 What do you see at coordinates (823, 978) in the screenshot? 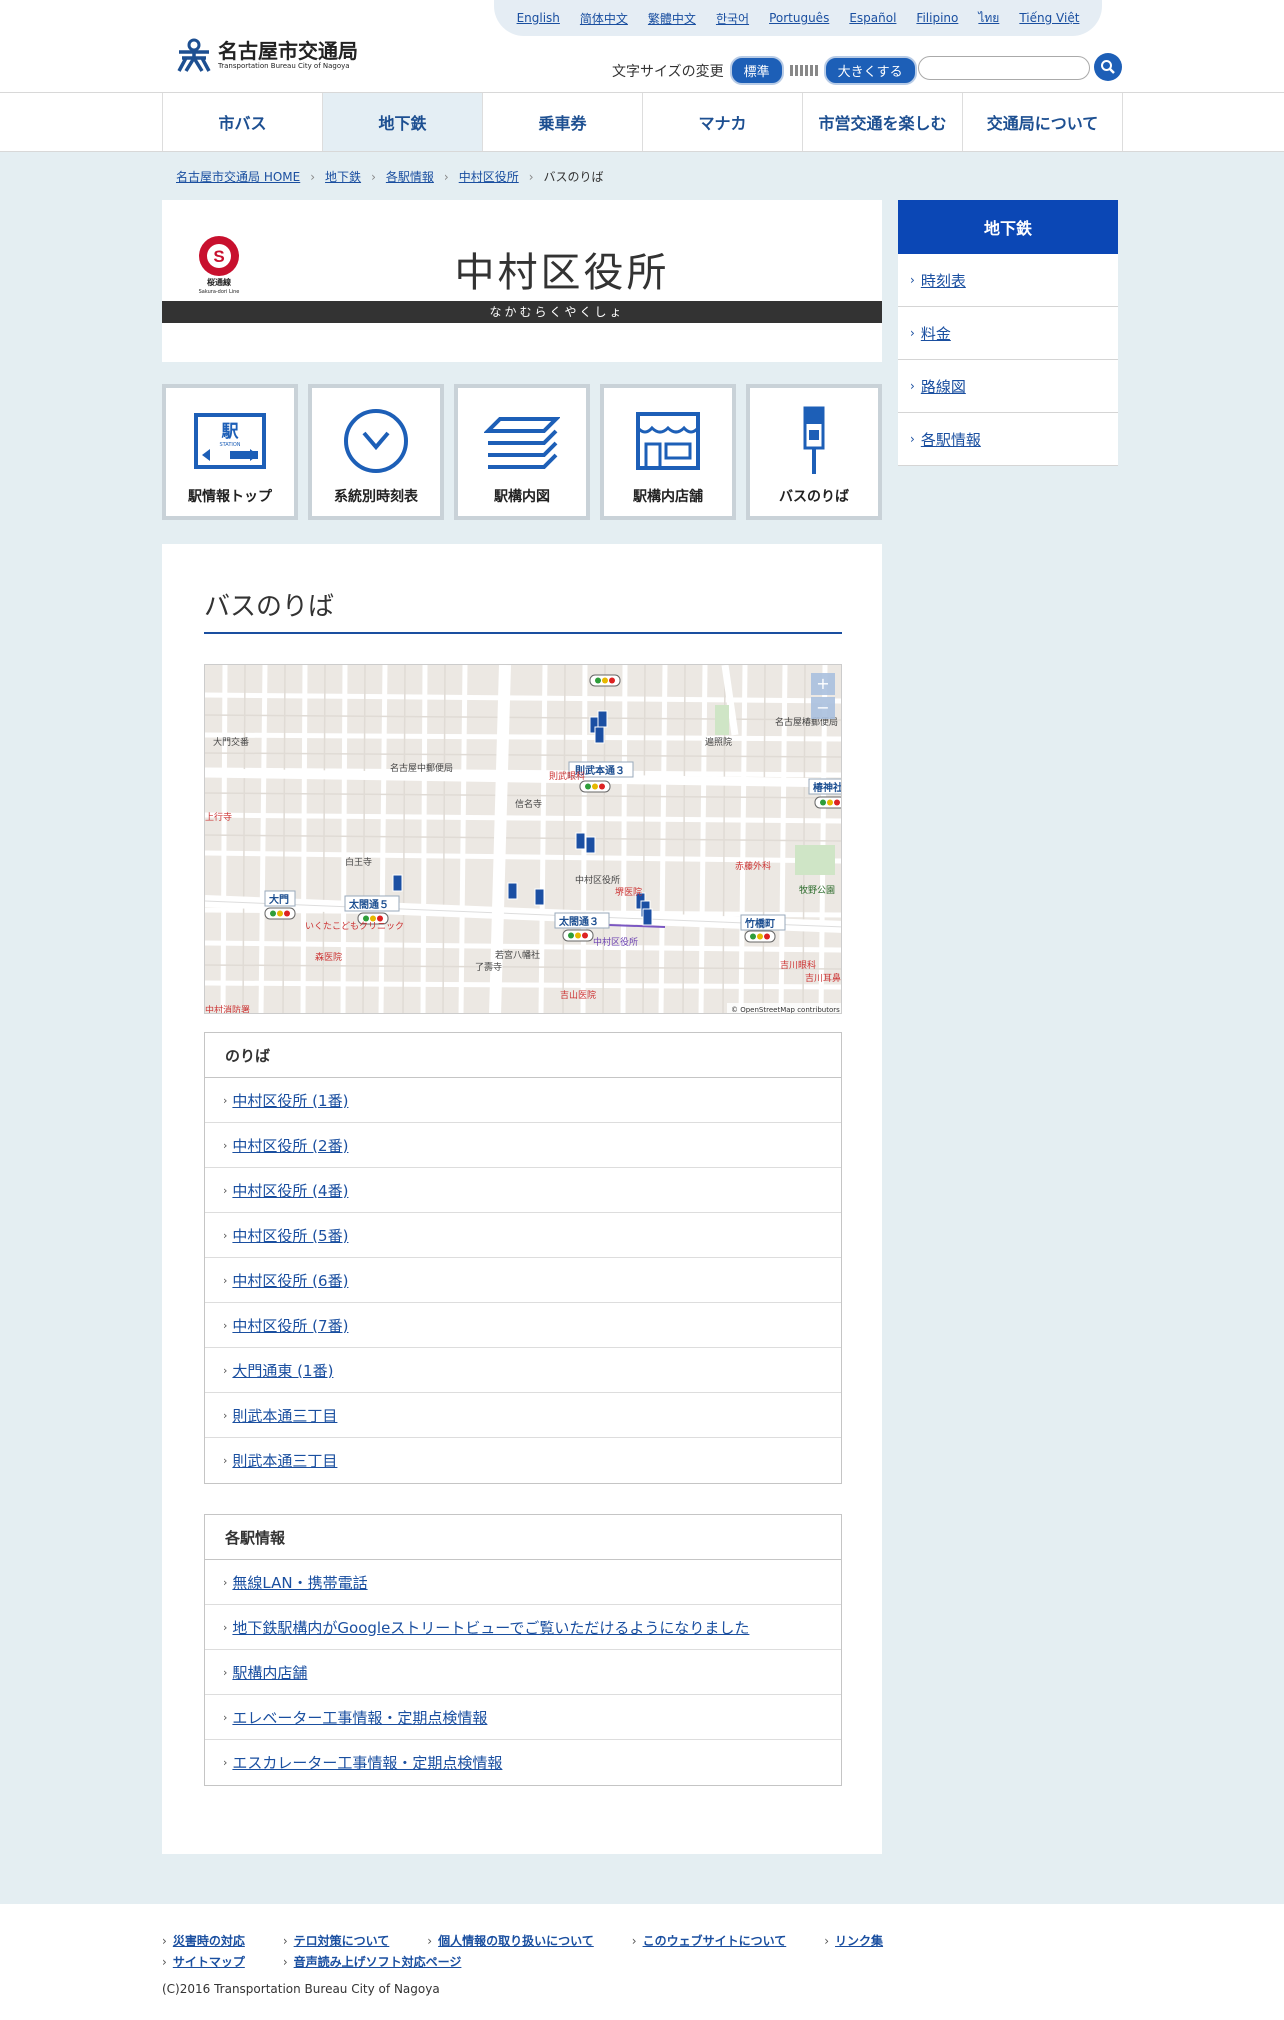
I see `svg-text: 吉川耳鼻咽喉` at bounding box center [823, 978].